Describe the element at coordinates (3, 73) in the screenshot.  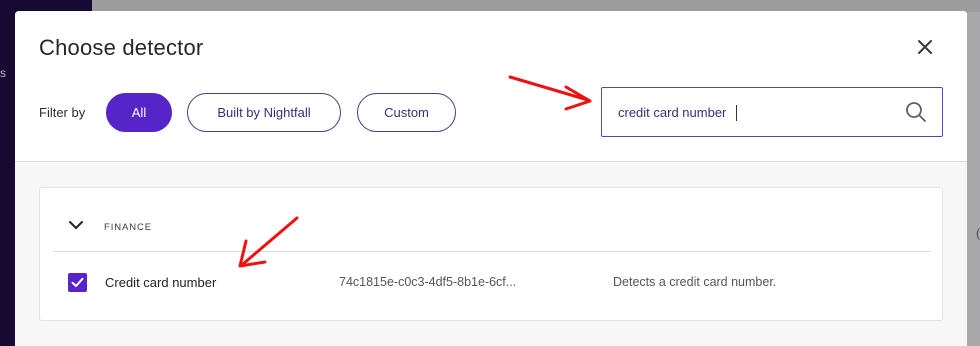
I see `sidebar-text-fragment: s` at that location.